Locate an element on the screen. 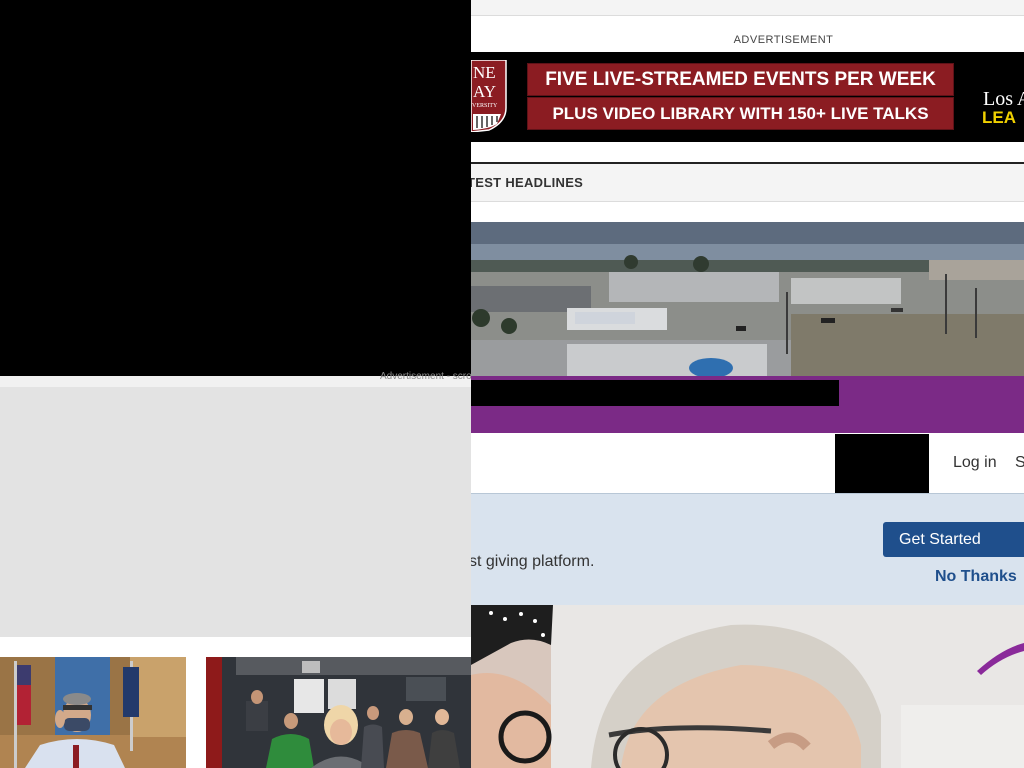 This screenshot has width=1024, height=768. no-thanks-link: No Thanks is located at coordinates (976, 577).